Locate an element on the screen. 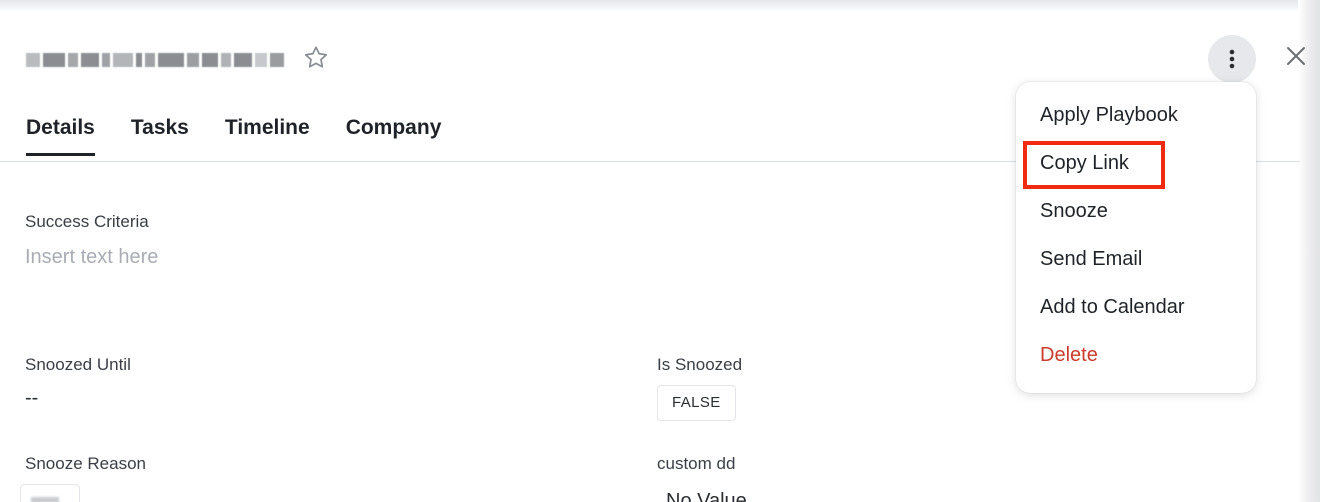  menu-item-delete: Delete is located at coordinates (1069, 355).